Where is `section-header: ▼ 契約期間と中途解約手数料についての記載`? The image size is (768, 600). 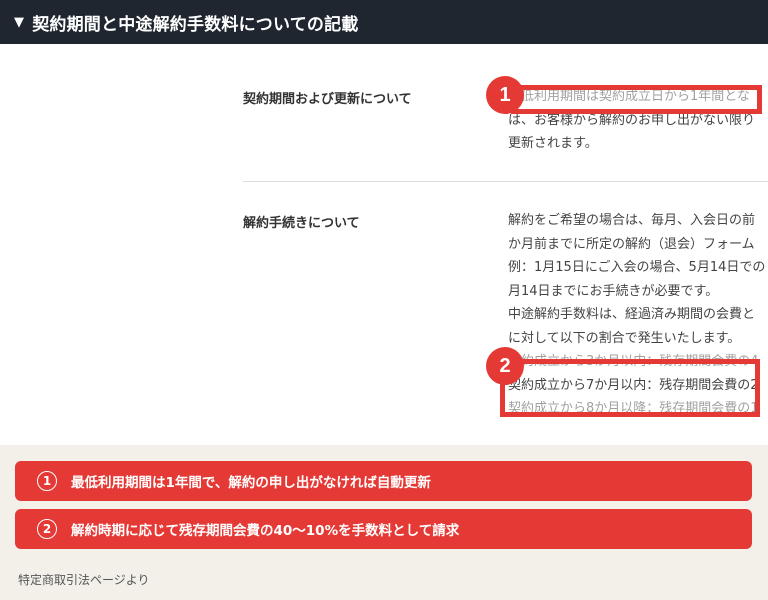 section-header: ▼ 契約期間と中途解約手数料についての記載 is located at coordinates (384, 22).